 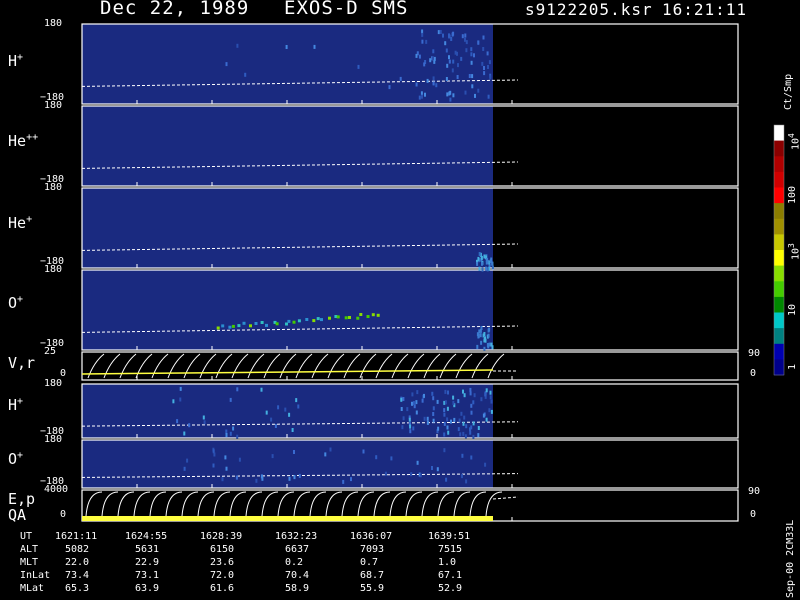 What do you see at coordinates (793, 251) in the screenshot?
I see `colorbar-tick: 103` at bounding box center [793, 251].